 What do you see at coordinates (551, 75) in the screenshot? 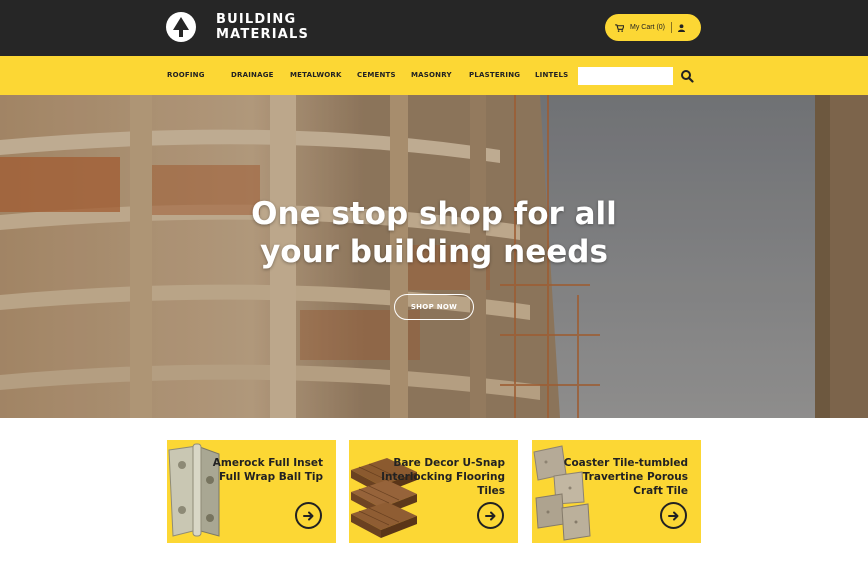
I see `nav-item-lintels: LINTELS` at bounding box center [551, 75].